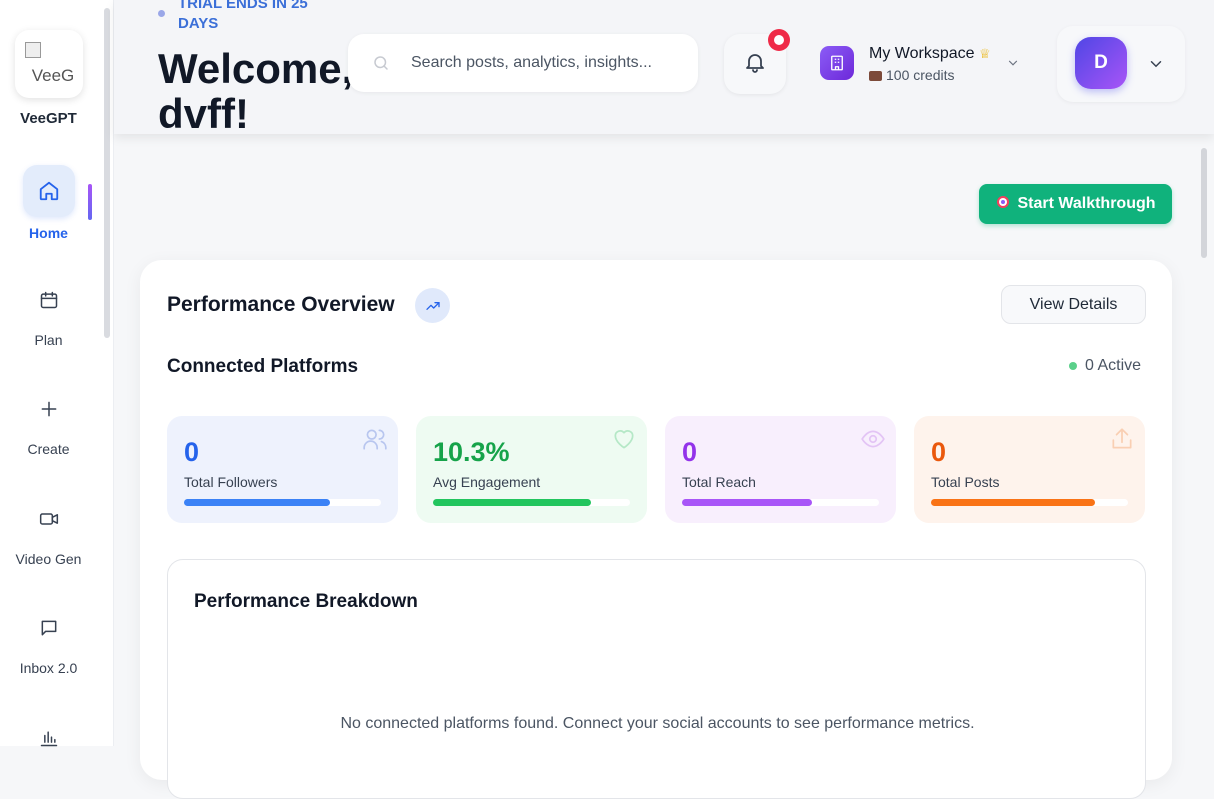 The height and width of the screenshot is (799, 1214). Describe the element at coordinates (48, 118) in the screenshot. I see `brand-name: VeeGPT` at that location.